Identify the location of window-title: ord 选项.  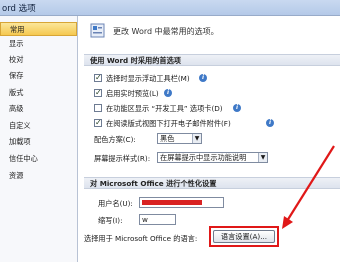
(19, 9).